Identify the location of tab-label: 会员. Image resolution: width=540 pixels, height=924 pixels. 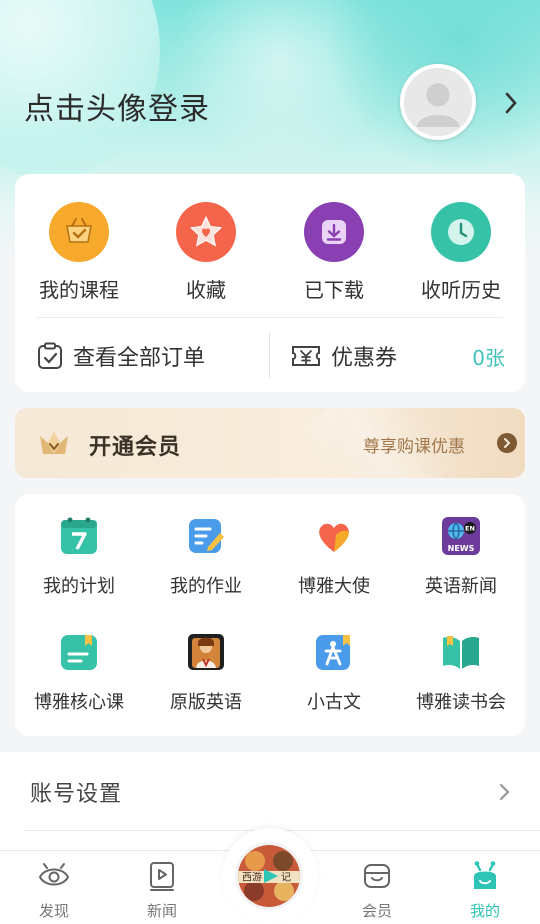
(376, 911).